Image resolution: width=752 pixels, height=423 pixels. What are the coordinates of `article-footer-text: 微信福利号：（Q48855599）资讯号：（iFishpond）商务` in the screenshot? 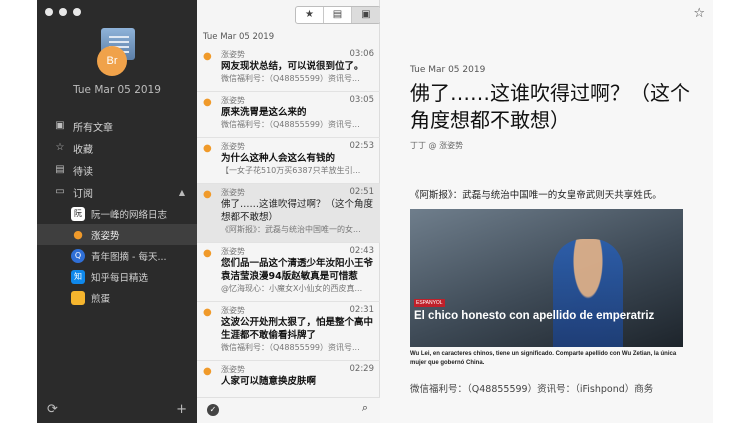 It's located at (532, 389).